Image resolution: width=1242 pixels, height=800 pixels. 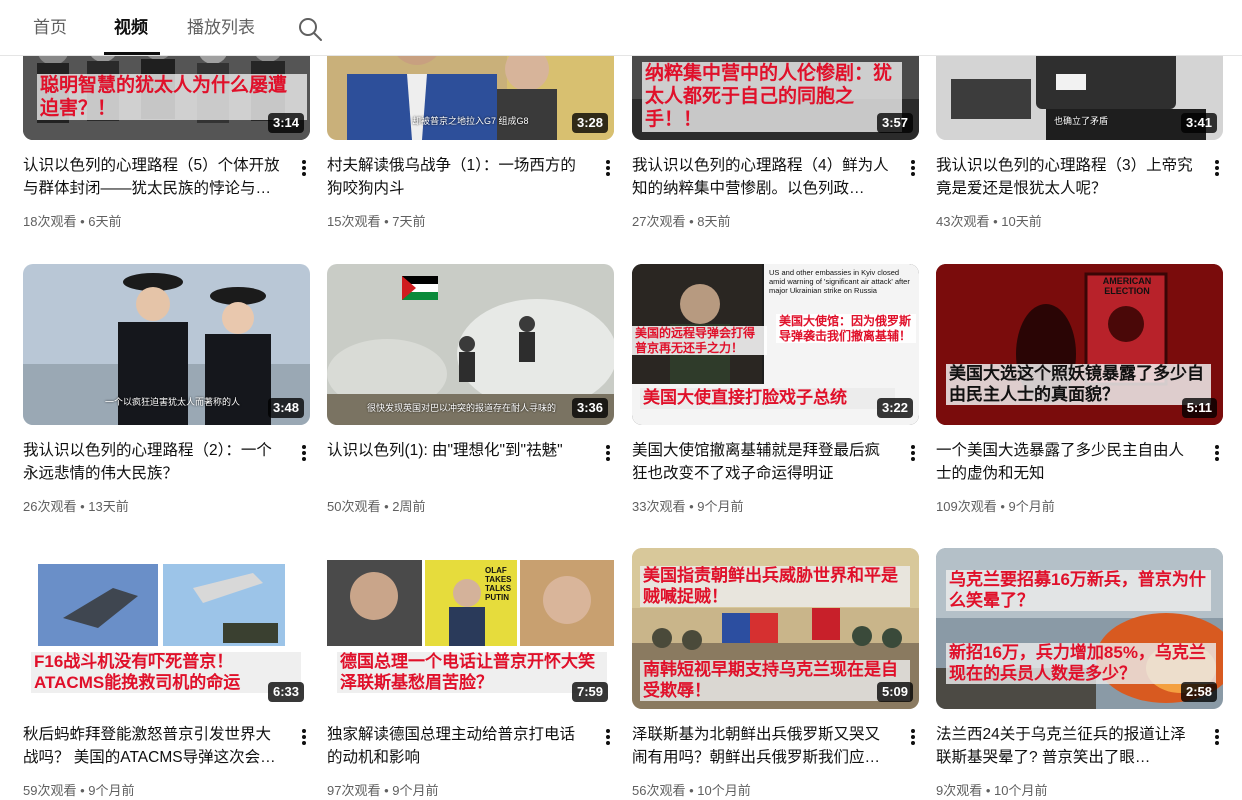 I want to click on duration-badge: 3:14, so click(x=285, y=123).